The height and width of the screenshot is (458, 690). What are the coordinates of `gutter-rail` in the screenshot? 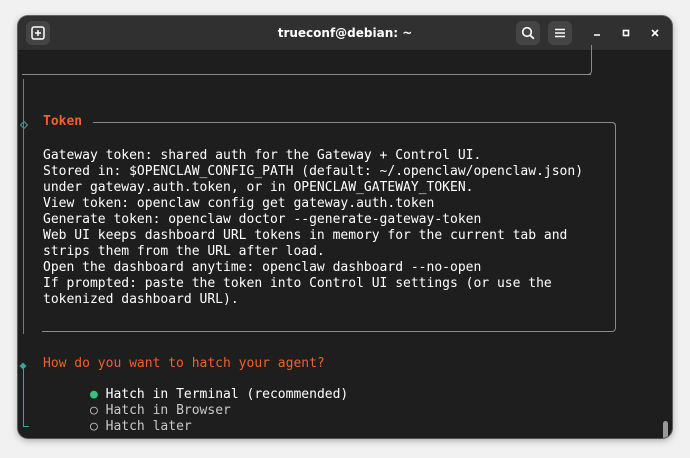 It's located at (23, 206).